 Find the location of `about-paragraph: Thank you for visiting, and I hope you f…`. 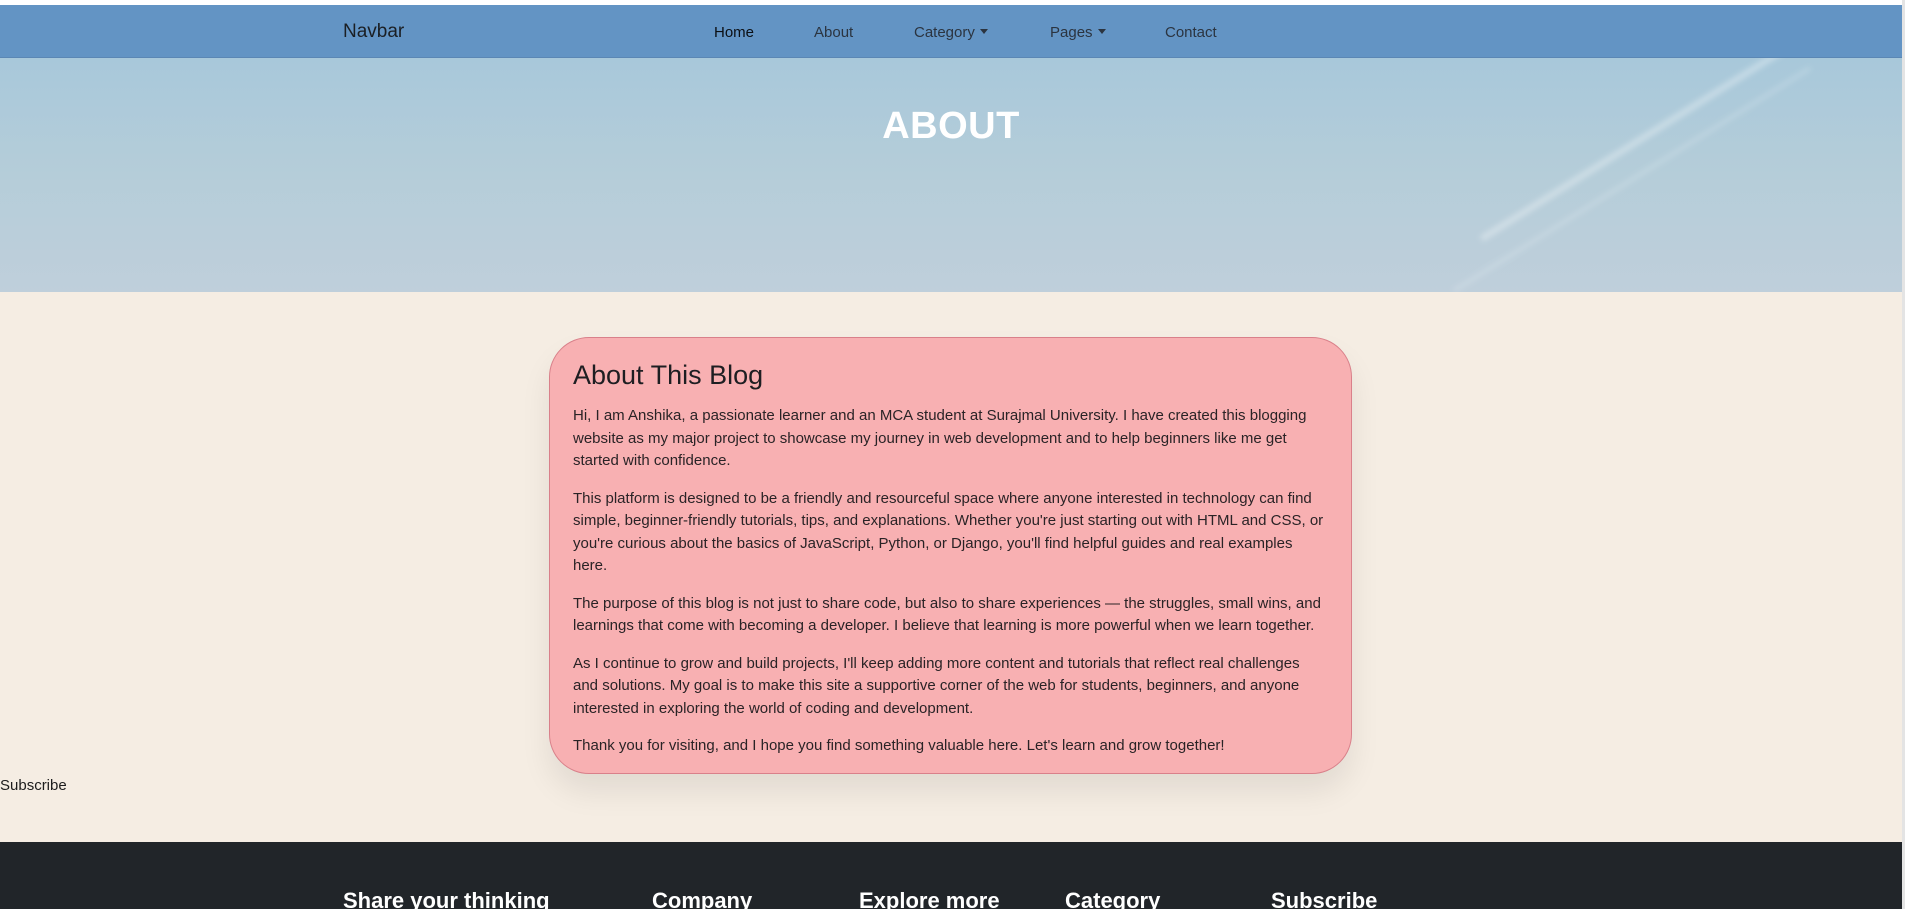

about-paragraph: Thank you for visiting, and I hope you f… is located at coordinates (899, 745).